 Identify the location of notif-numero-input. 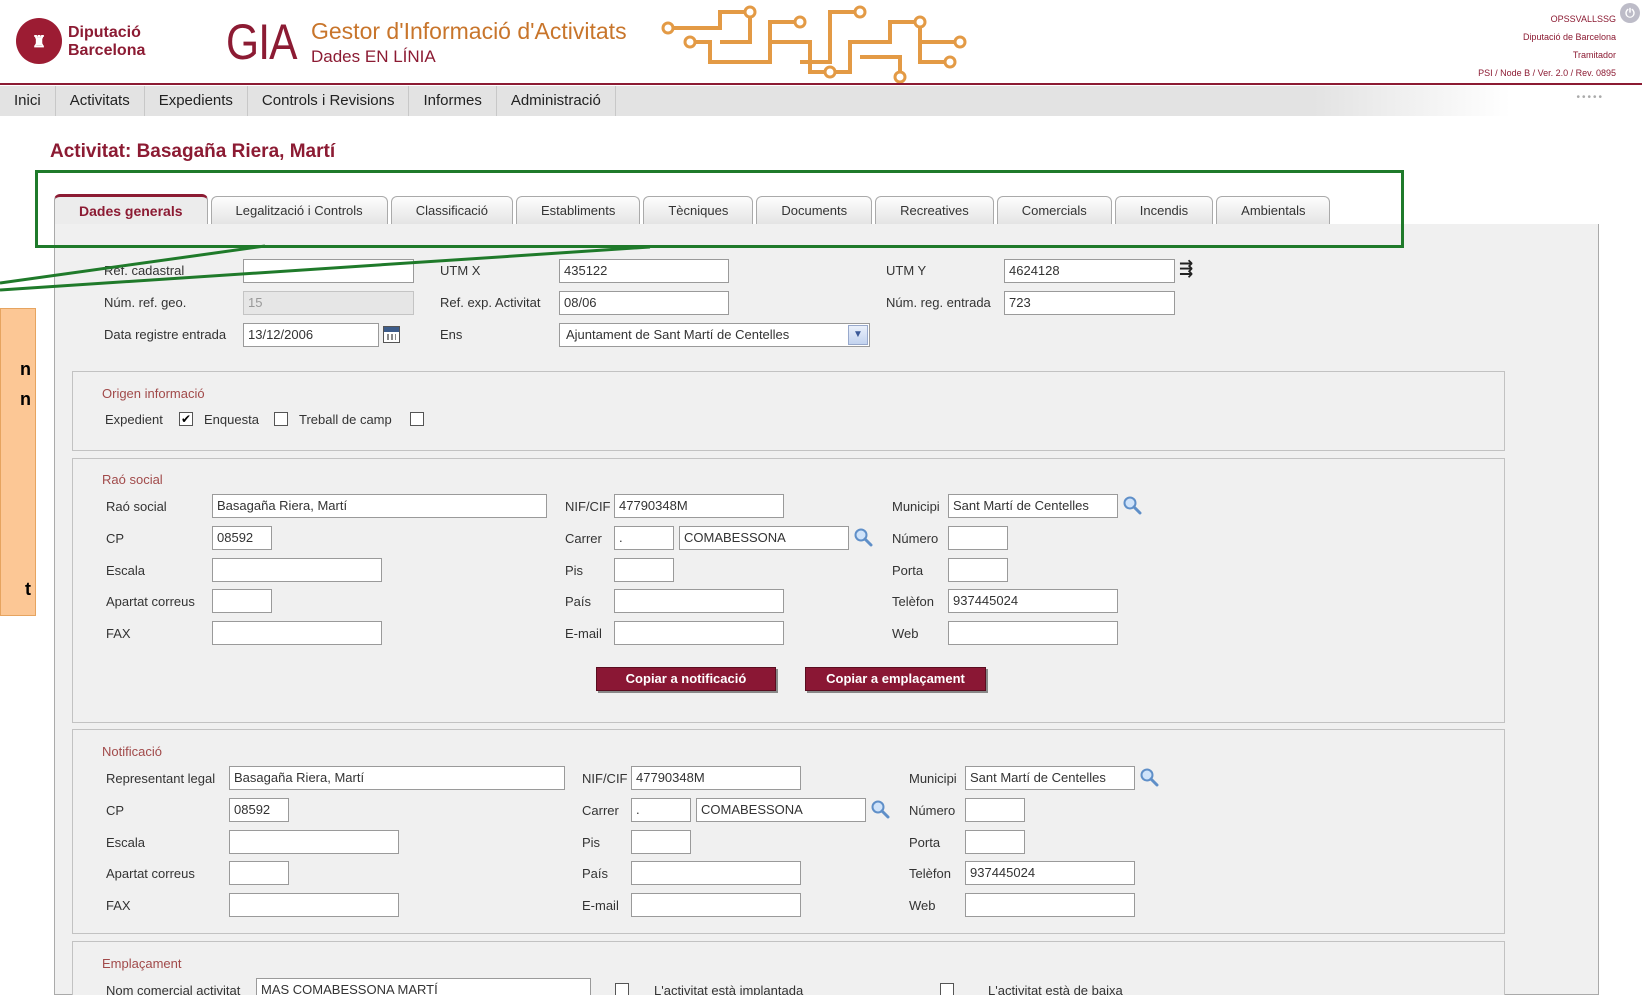
(995, 810).